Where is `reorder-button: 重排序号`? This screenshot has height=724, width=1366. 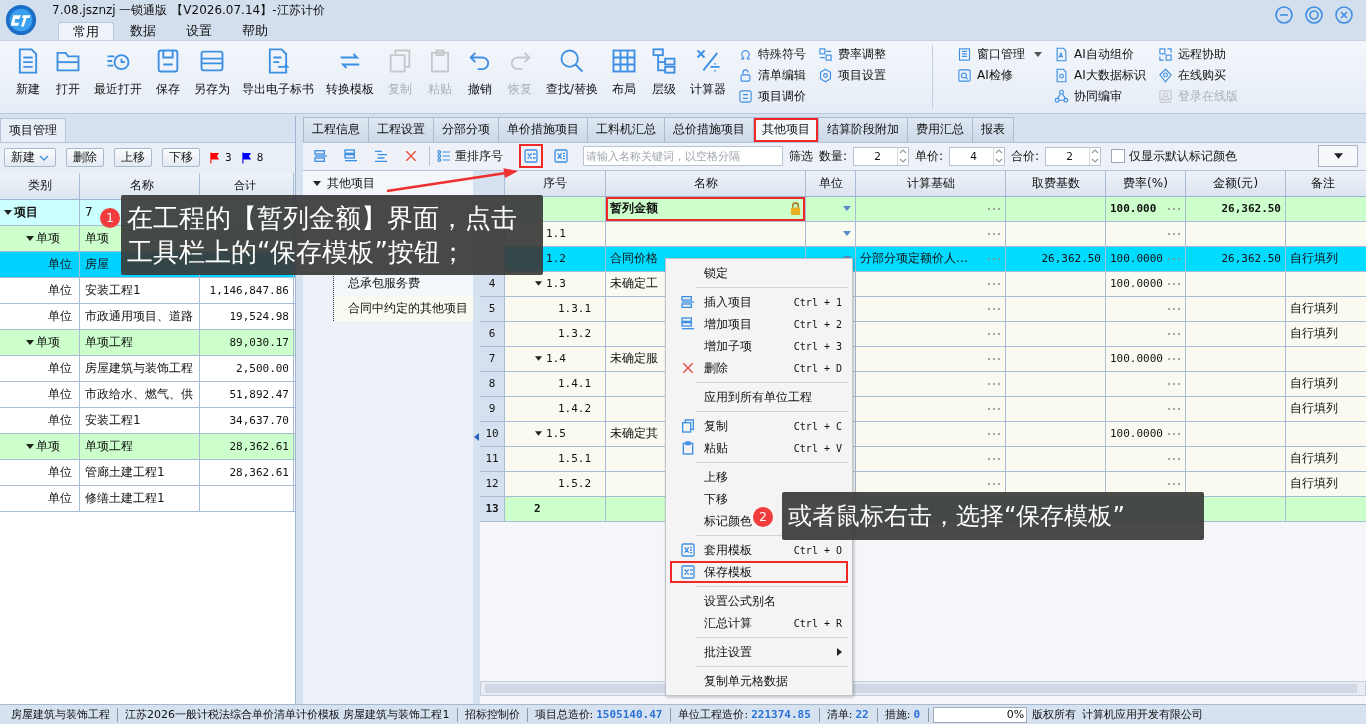
reorder-button: 重排序号 is located at coordinates (469, 156).